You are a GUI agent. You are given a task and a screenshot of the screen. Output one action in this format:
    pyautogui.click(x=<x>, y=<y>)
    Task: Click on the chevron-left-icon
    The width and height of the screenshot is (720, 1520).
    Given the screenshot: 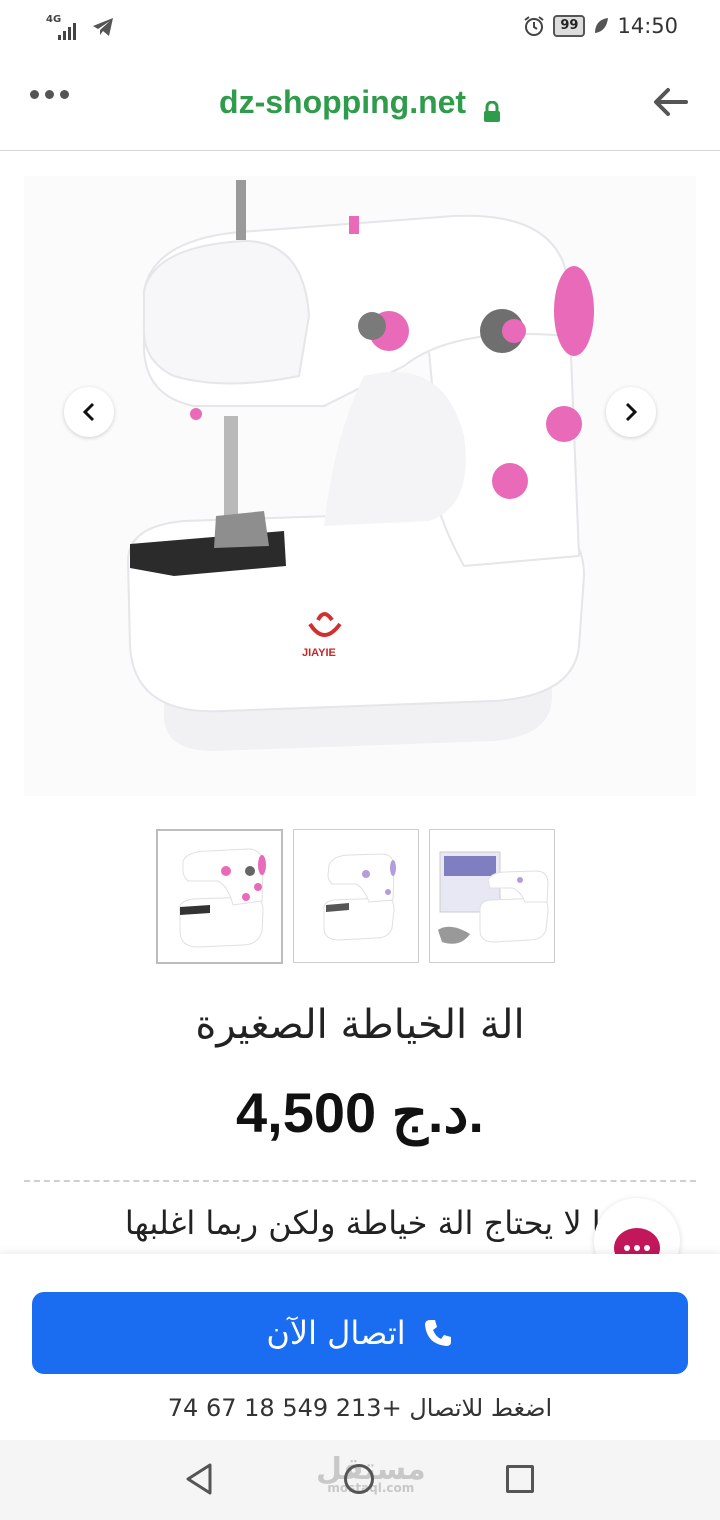 What is the action you would take?
    pyautogui.click(x=88, y=412)
    